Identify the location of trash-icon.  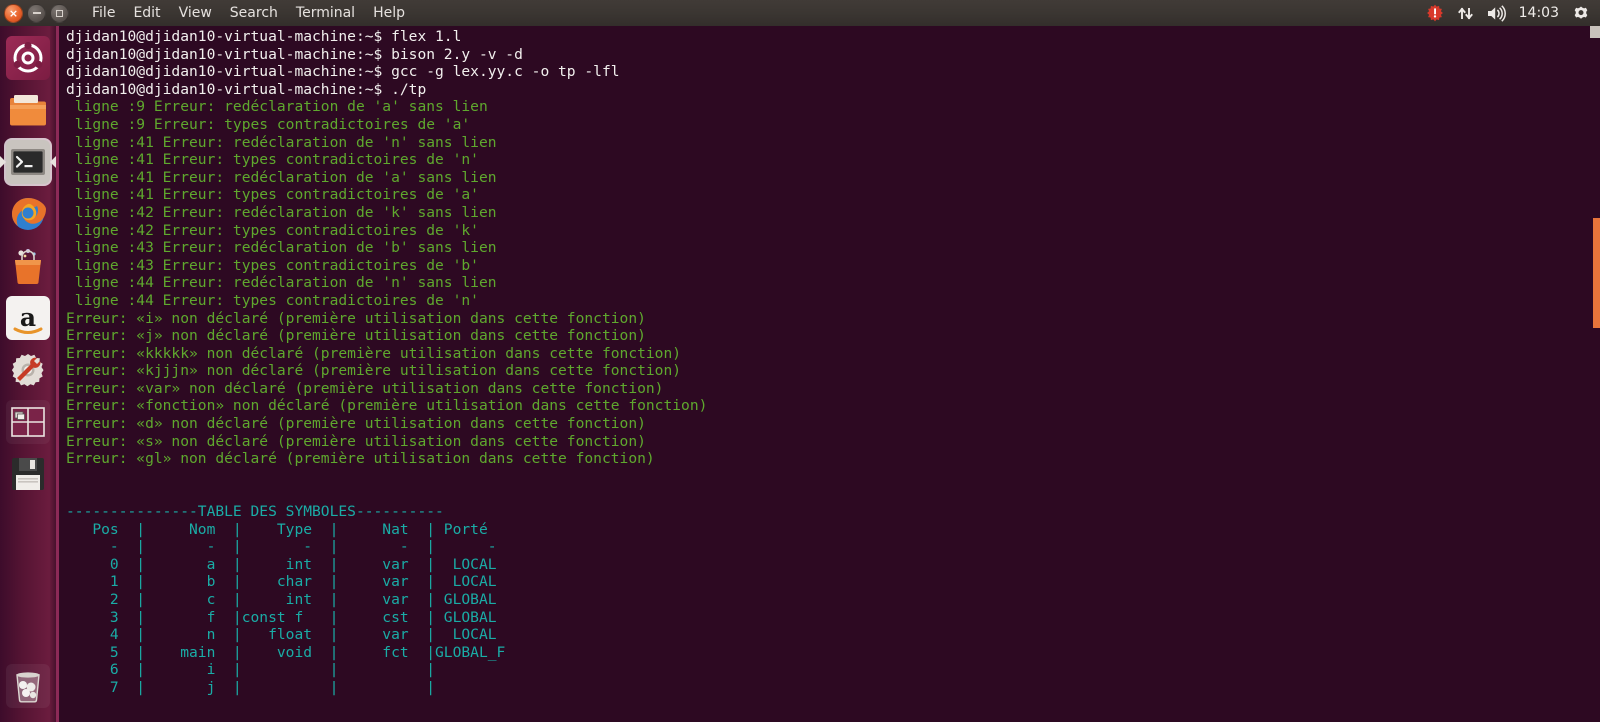
(28, 686).